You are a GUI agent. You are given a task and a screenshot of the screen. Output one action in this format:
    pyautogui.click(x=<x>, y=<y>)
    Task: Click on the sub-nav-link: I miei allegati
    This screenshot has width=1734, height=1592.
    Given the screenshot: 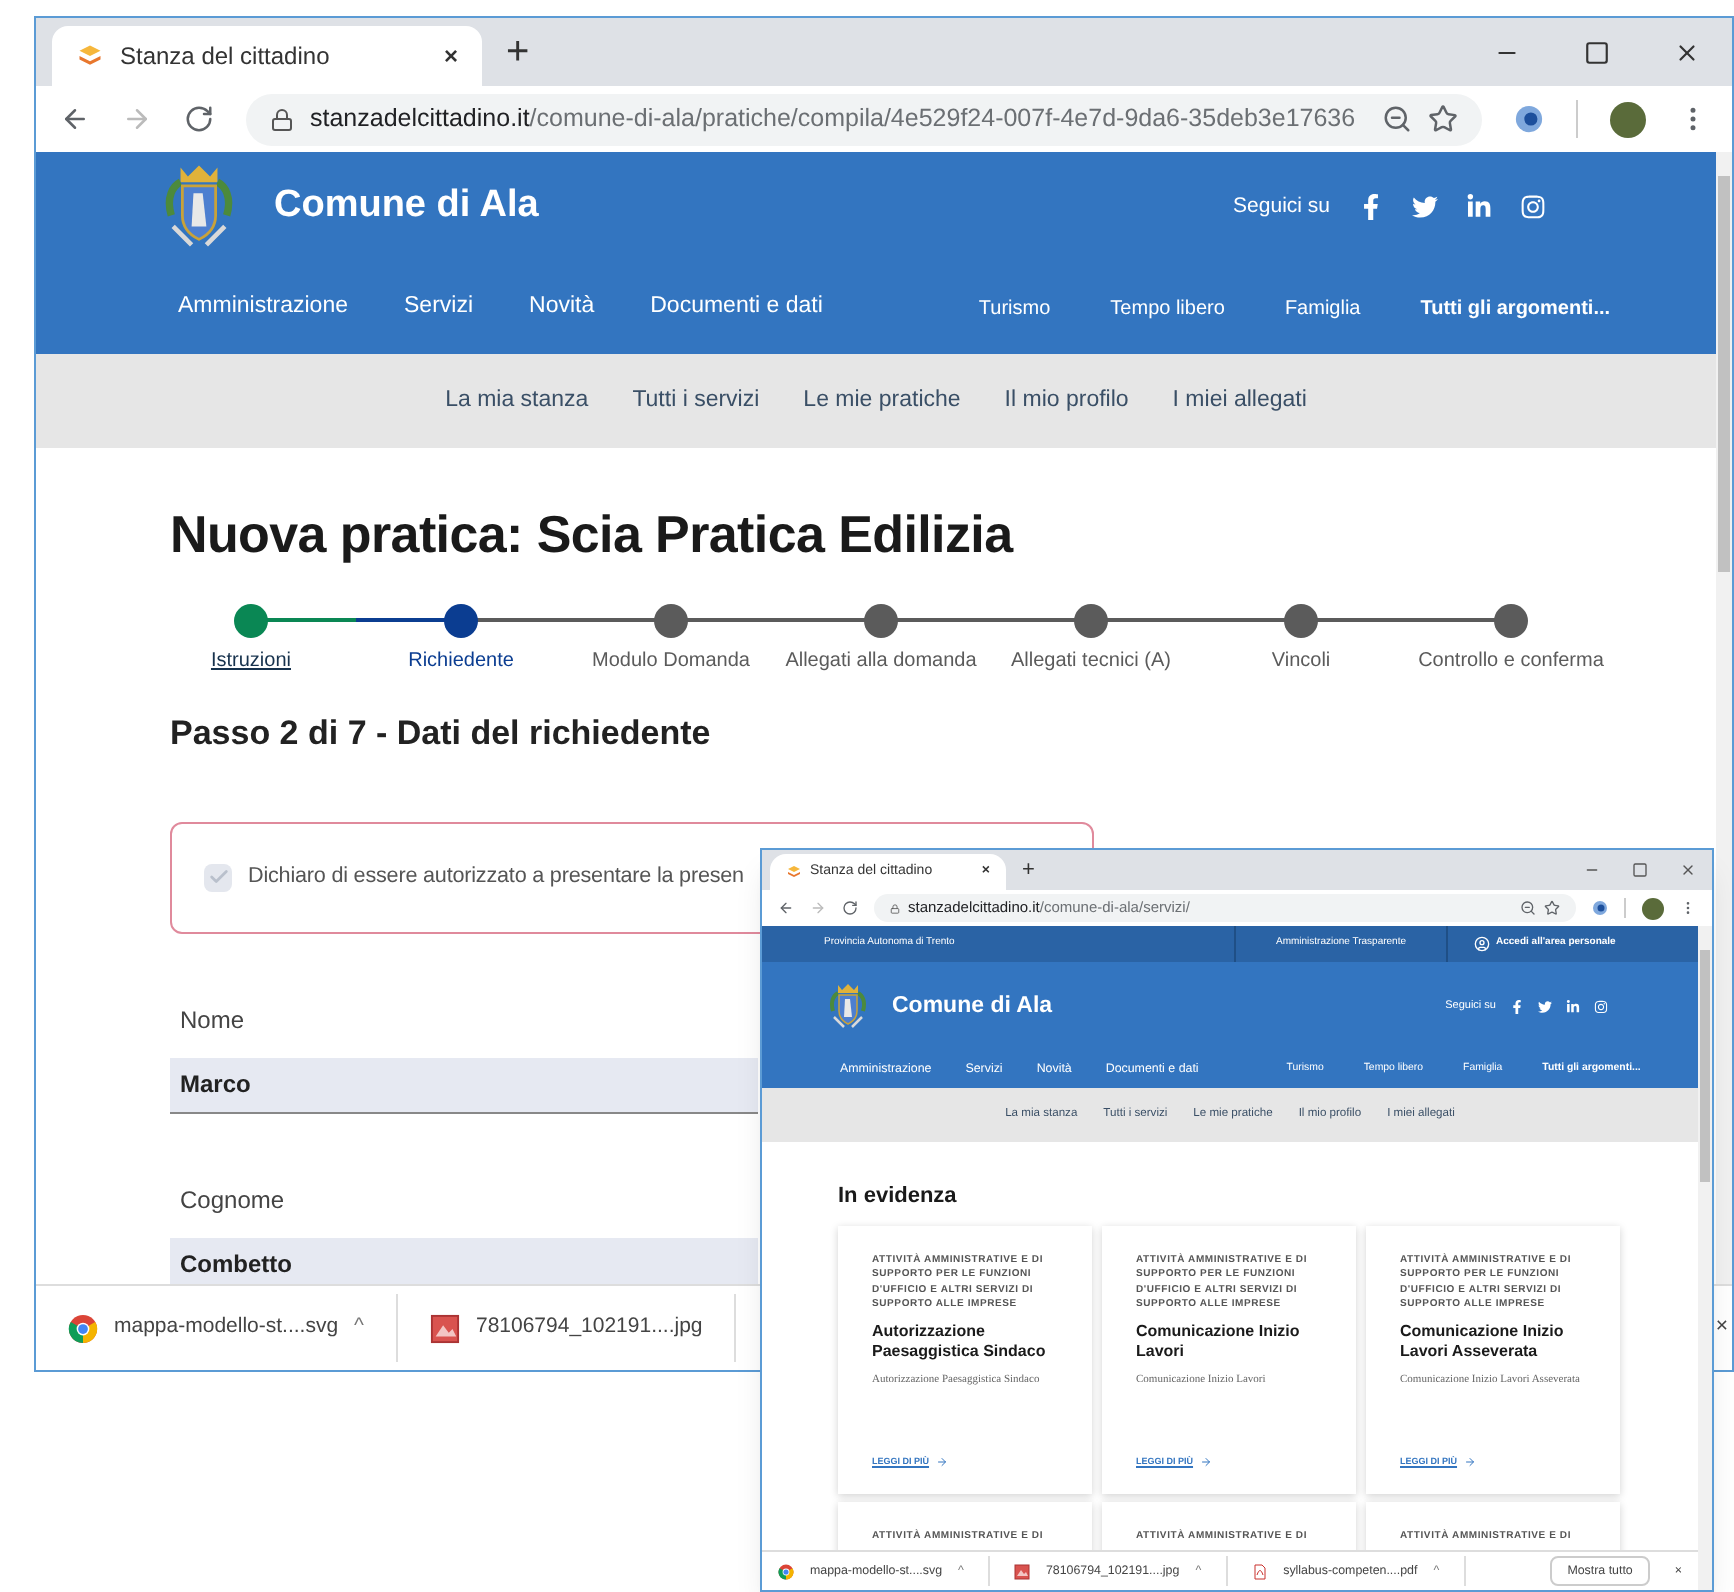 What is the action you would take?
    pyautogui.click(x=1239, y=401)
    